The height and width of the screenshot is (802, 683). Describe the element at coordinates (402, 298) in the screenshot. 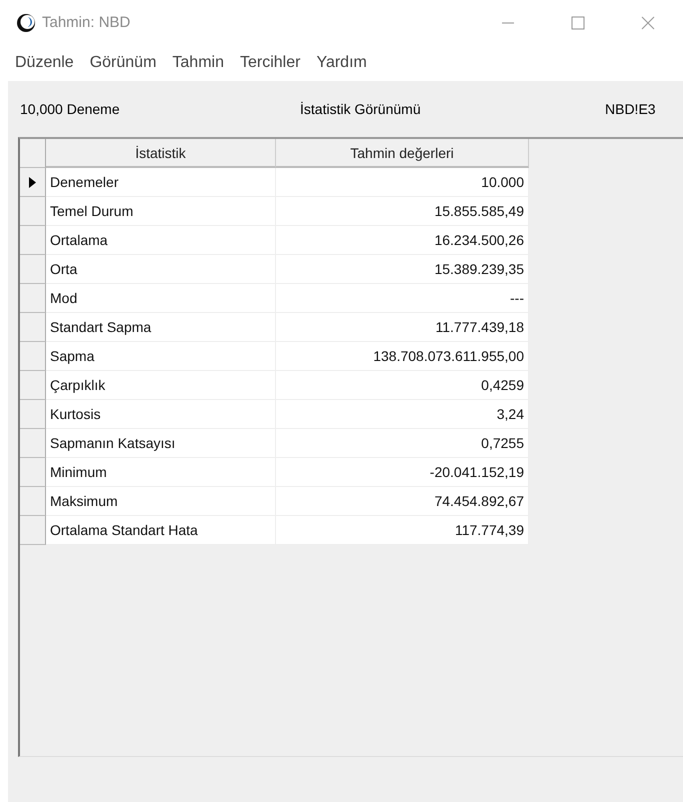

I see `table-cell: ---` at that location.